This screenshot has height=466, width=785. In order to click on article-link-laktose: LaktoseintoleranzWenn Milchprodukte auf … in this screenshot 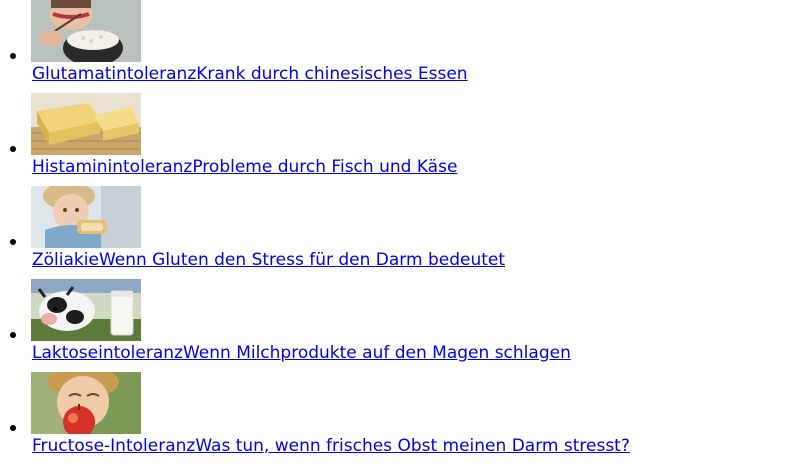, I will do `click(301, 353)`.